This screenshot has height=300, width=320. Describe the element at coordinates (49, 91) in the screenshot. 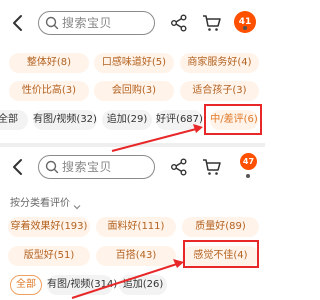

I see `review-tag: 性价比高(3)` at that location.